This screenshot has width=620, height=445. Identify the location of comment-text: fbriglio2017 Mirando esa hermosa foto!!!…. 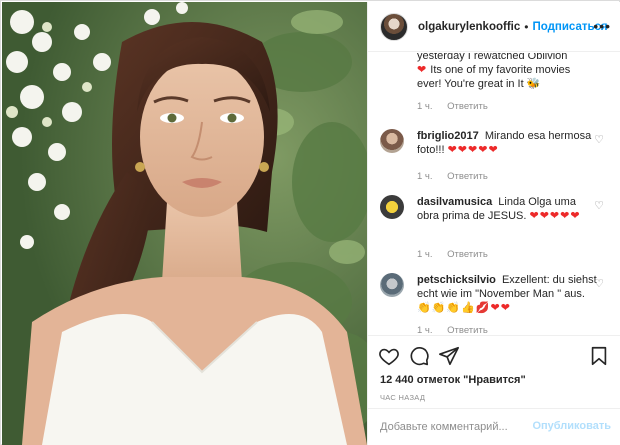
(507, 143).